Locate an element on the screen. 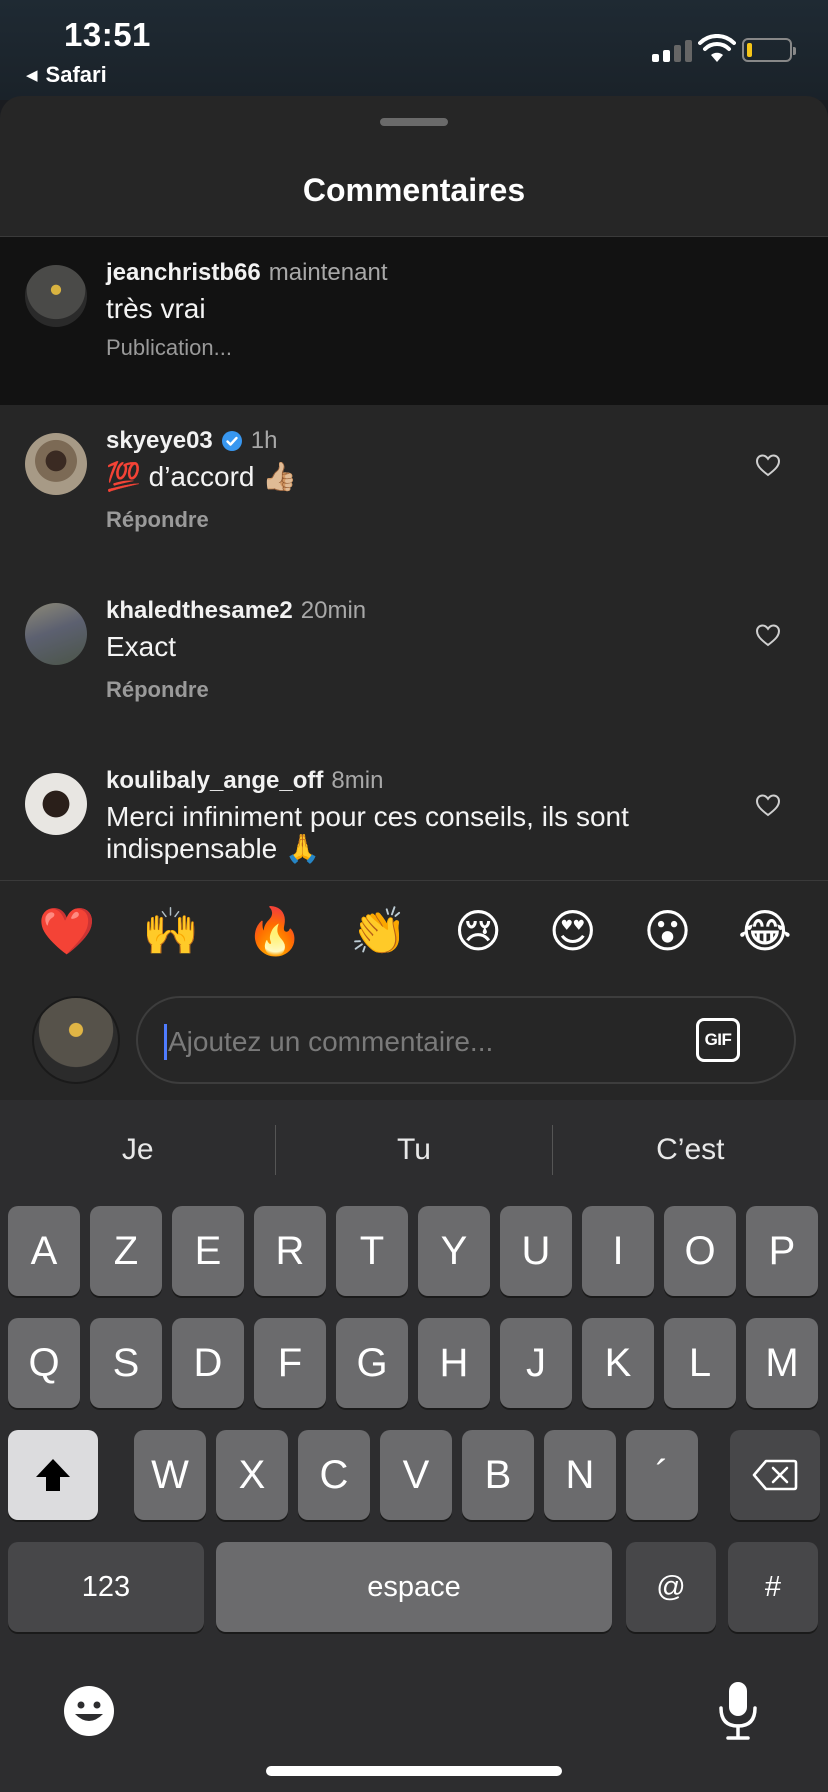 This screenshot has height=1792, width=828. prediction-suggestion: Tu is located at coordinates (413, 1150).